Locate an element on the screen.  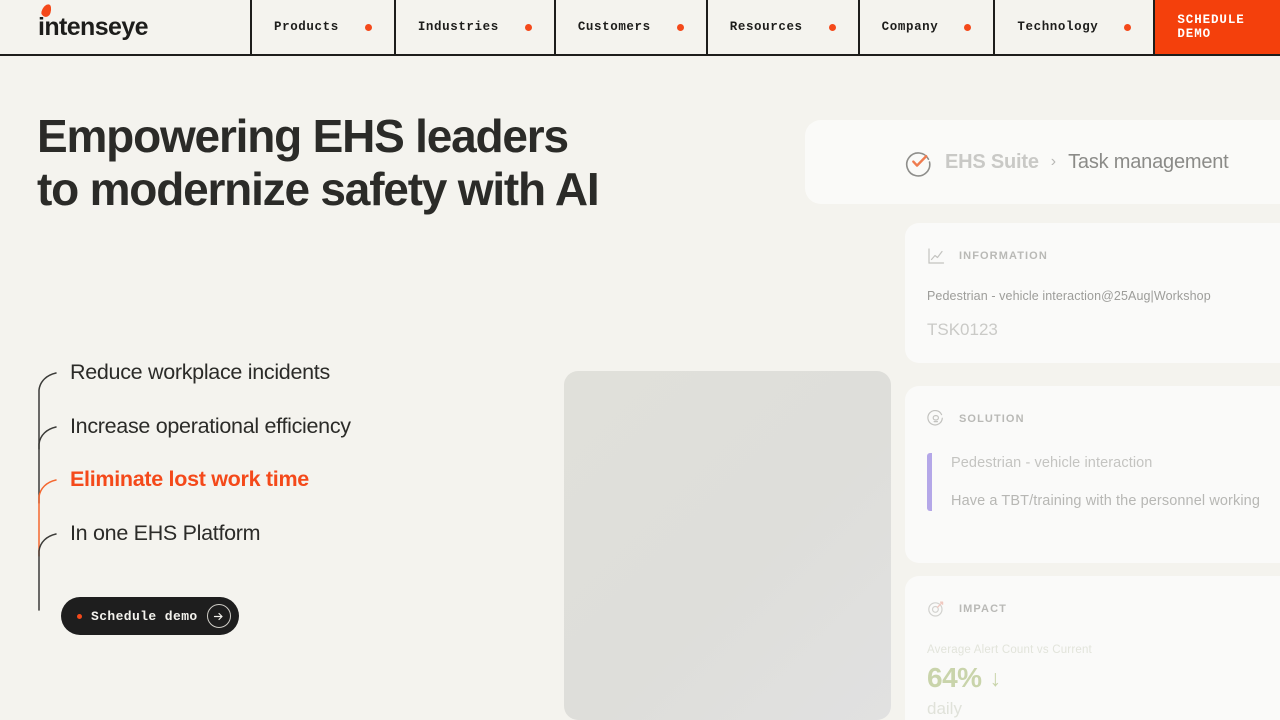
nav-item-industries: Industries is located at coordinates (476, 27).